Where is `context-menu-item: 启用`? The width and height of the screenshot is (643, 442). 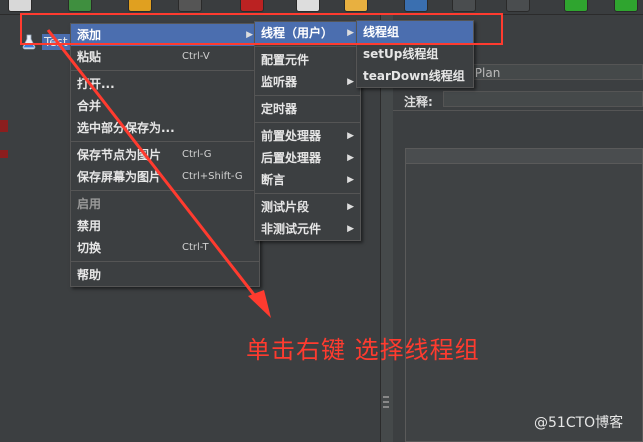 context-menu-item: 启用 is located at coordinates (165, 204).